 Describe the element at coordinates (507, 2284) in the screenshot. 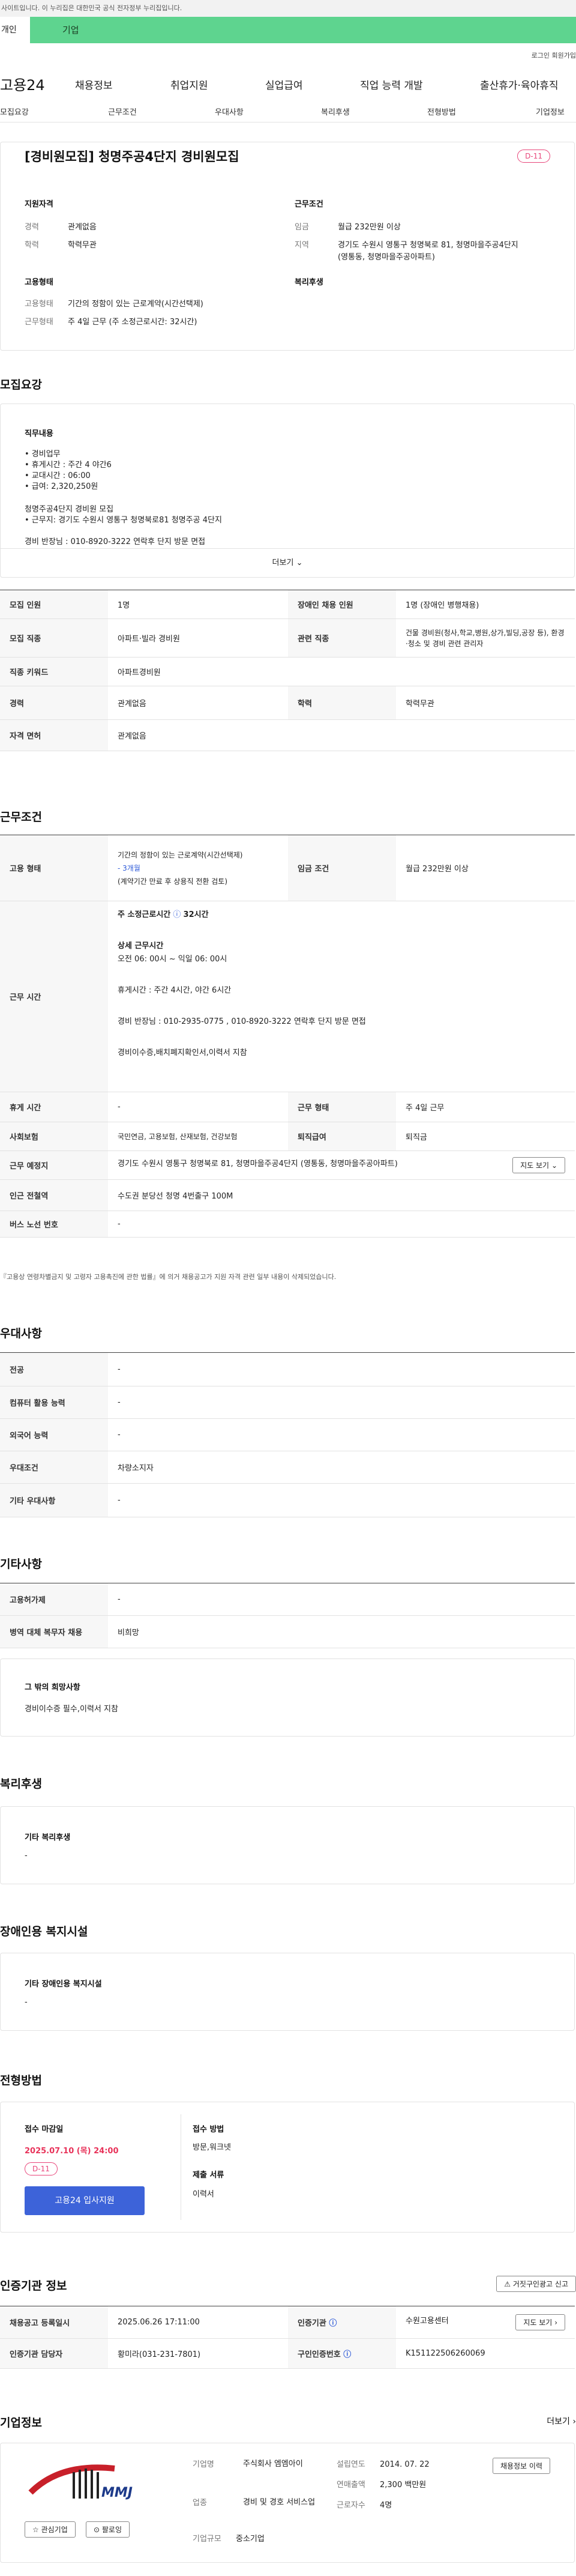

I see `alert-icon: ⚠` at that location.